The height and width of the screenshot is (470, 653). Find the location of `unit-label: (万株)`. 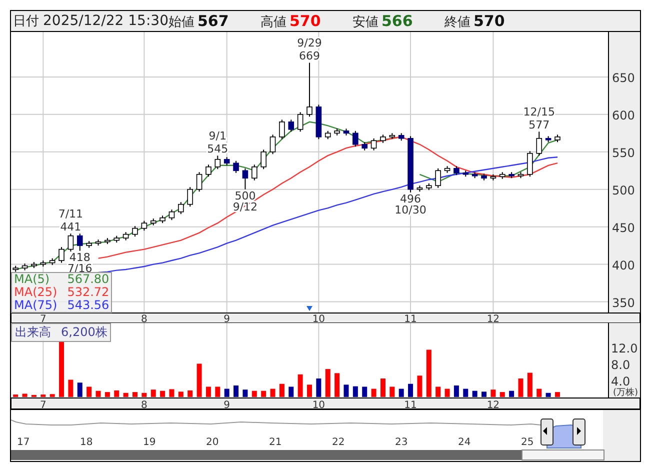

unit-label: (万株) is located at coordinates (625, 393).